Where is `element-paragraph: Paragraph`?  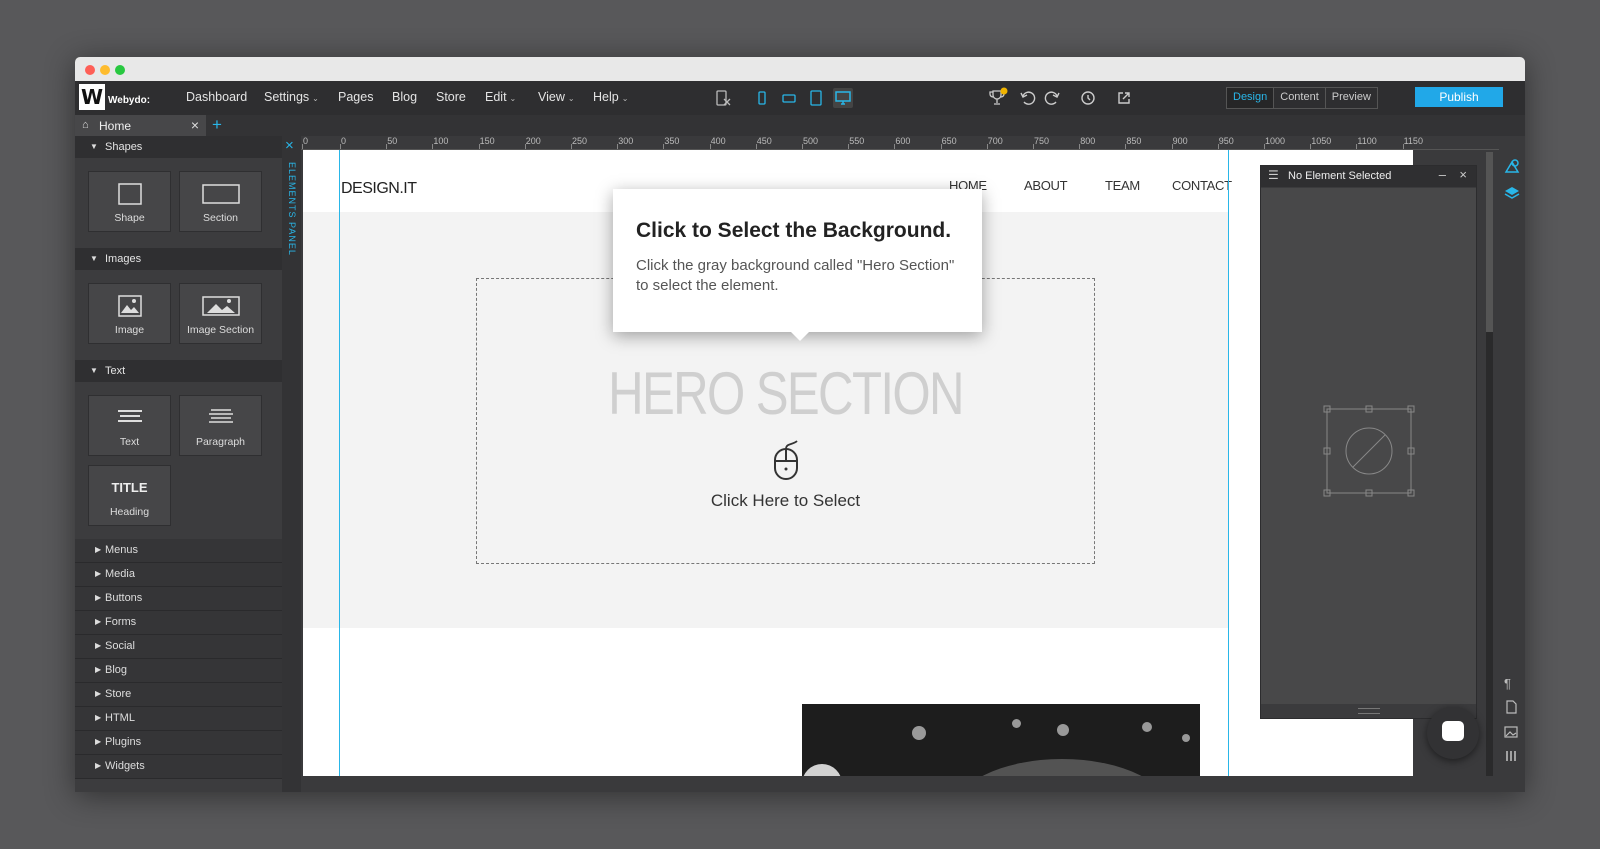
element-paragraph: Paragraph is located at coordinates (220, 425).